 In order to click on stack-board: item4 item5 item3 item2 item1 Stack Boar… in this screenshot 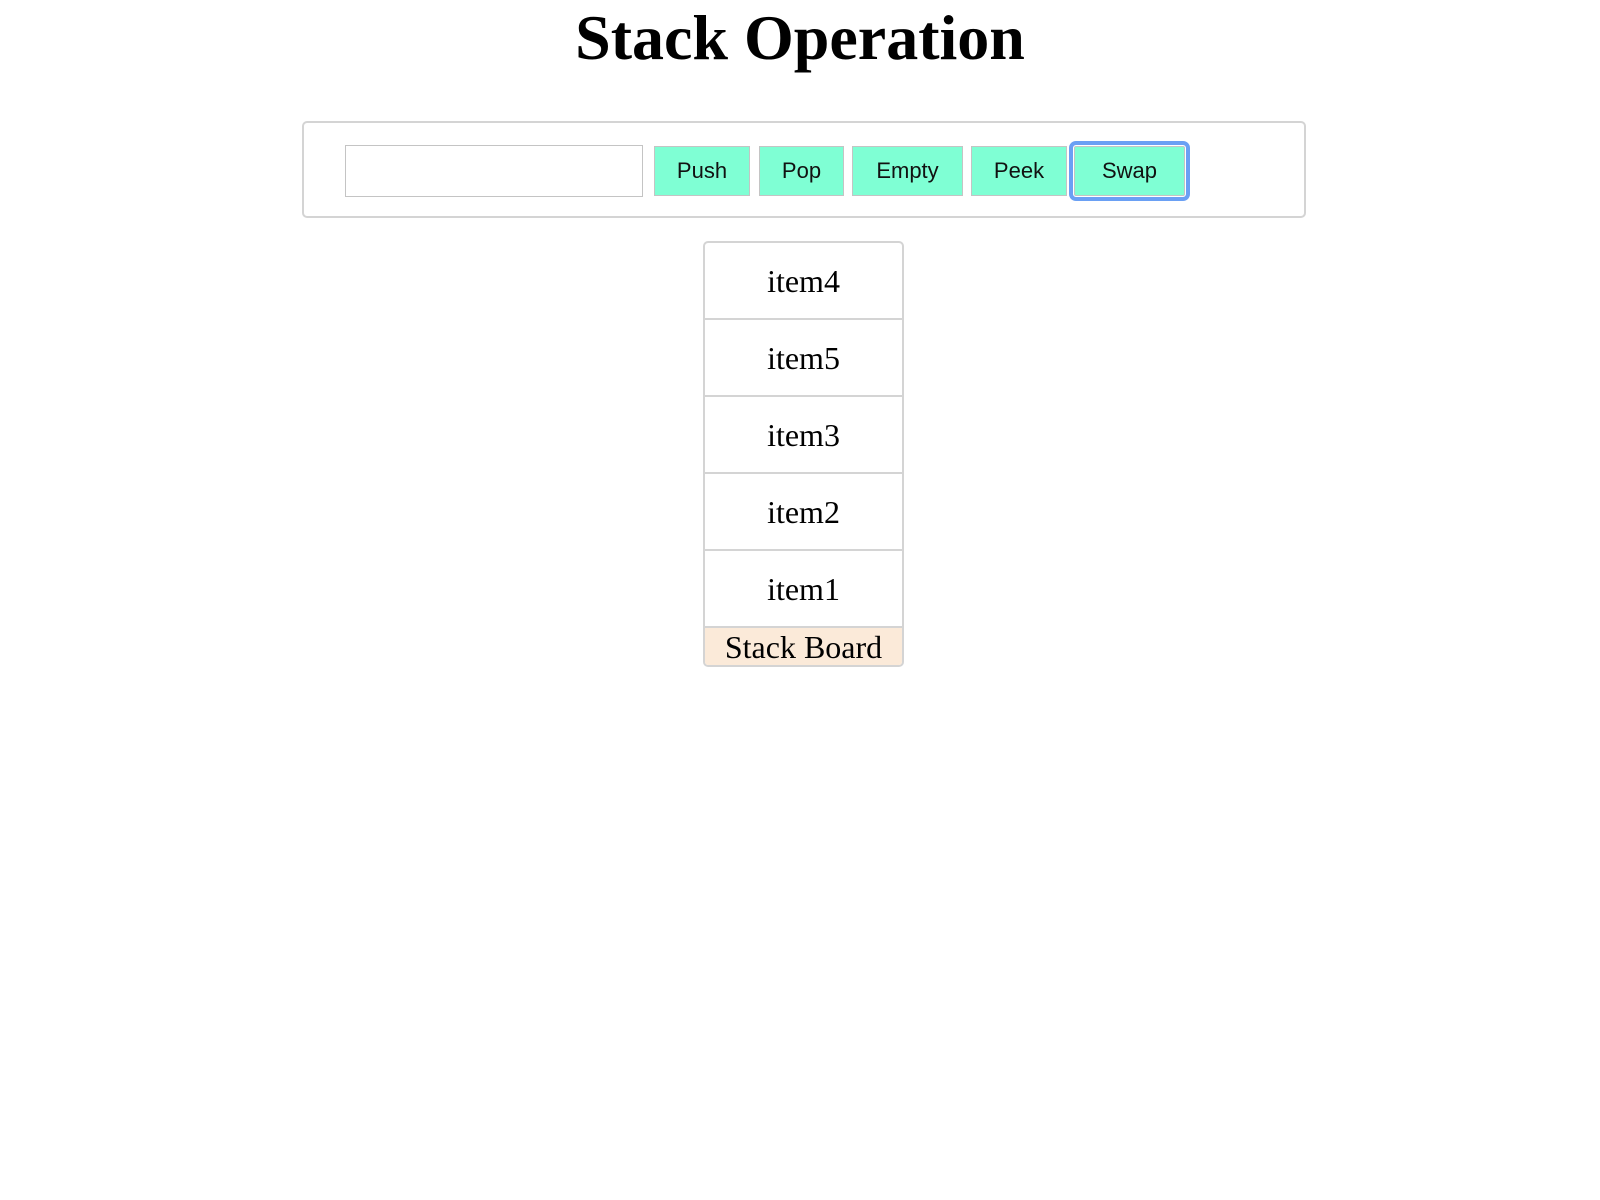, I will do `click(803, 454)`.